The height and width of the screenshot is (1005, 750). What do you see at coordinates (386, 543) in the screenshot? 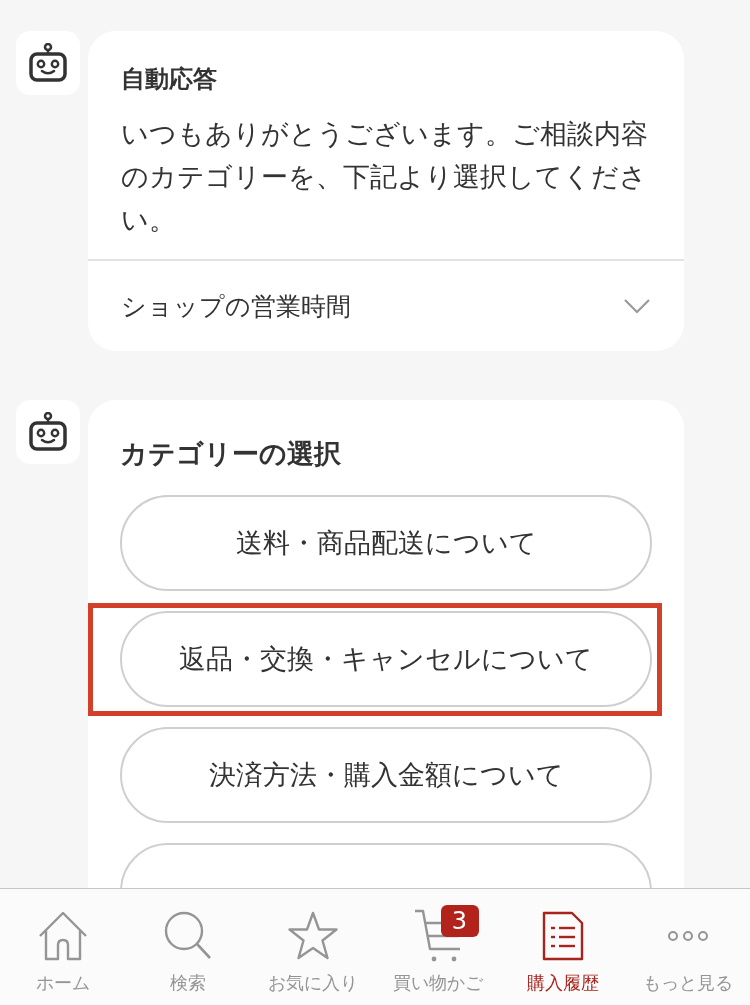
I see `category-button: 送料・商品配送について` at bounding box center [386, 543].